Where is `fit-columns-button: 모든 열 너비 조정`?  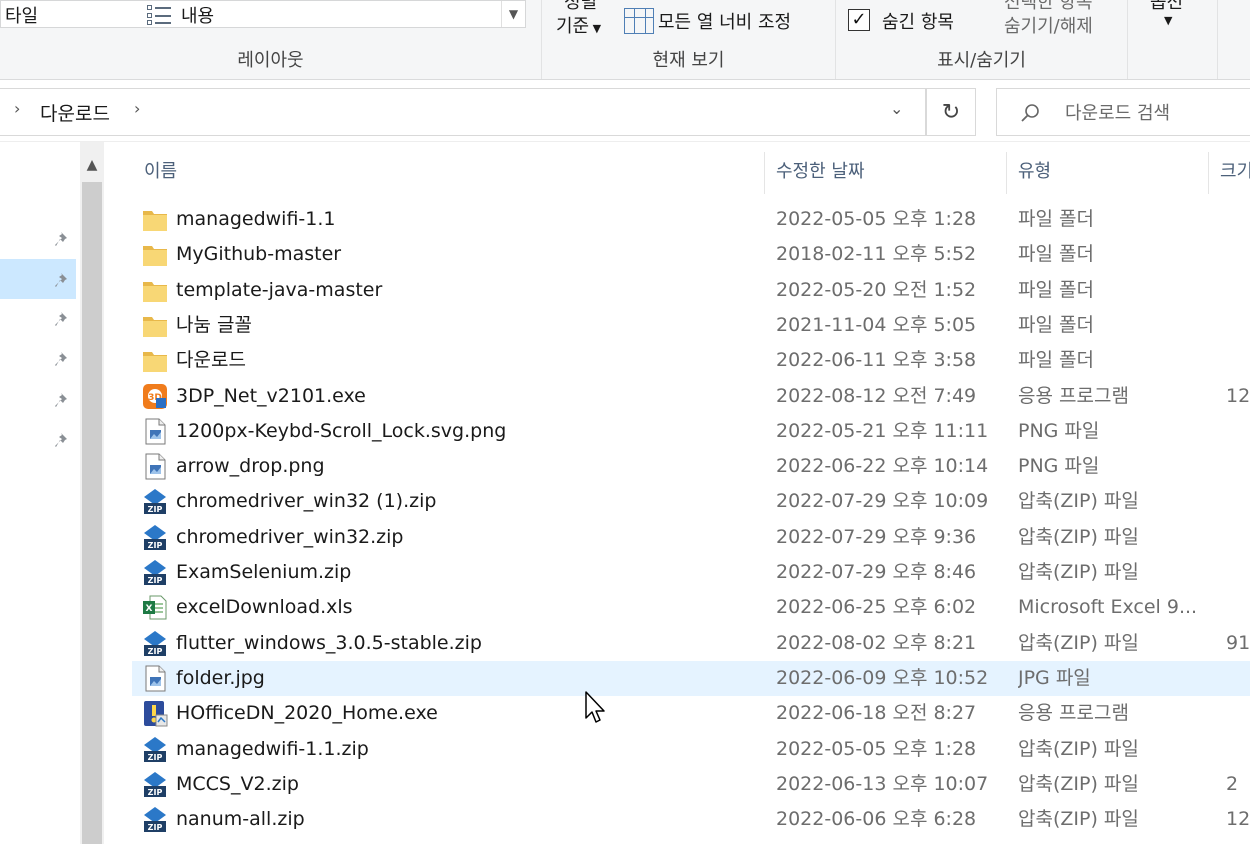
fit-columns-button: 모든 열 너비 조정 is located at coordinates (724, 21).